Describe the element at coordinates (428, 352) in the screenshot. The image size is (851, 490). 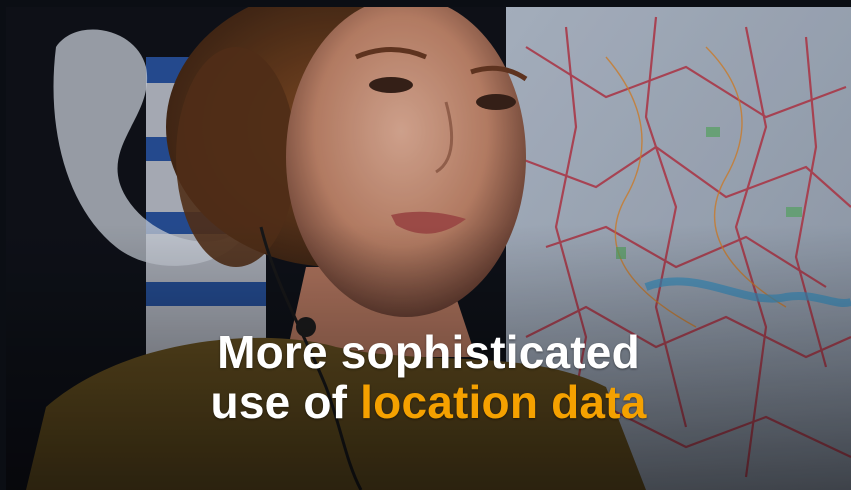
I see `headline-line-1: More sophisticated` at that location.